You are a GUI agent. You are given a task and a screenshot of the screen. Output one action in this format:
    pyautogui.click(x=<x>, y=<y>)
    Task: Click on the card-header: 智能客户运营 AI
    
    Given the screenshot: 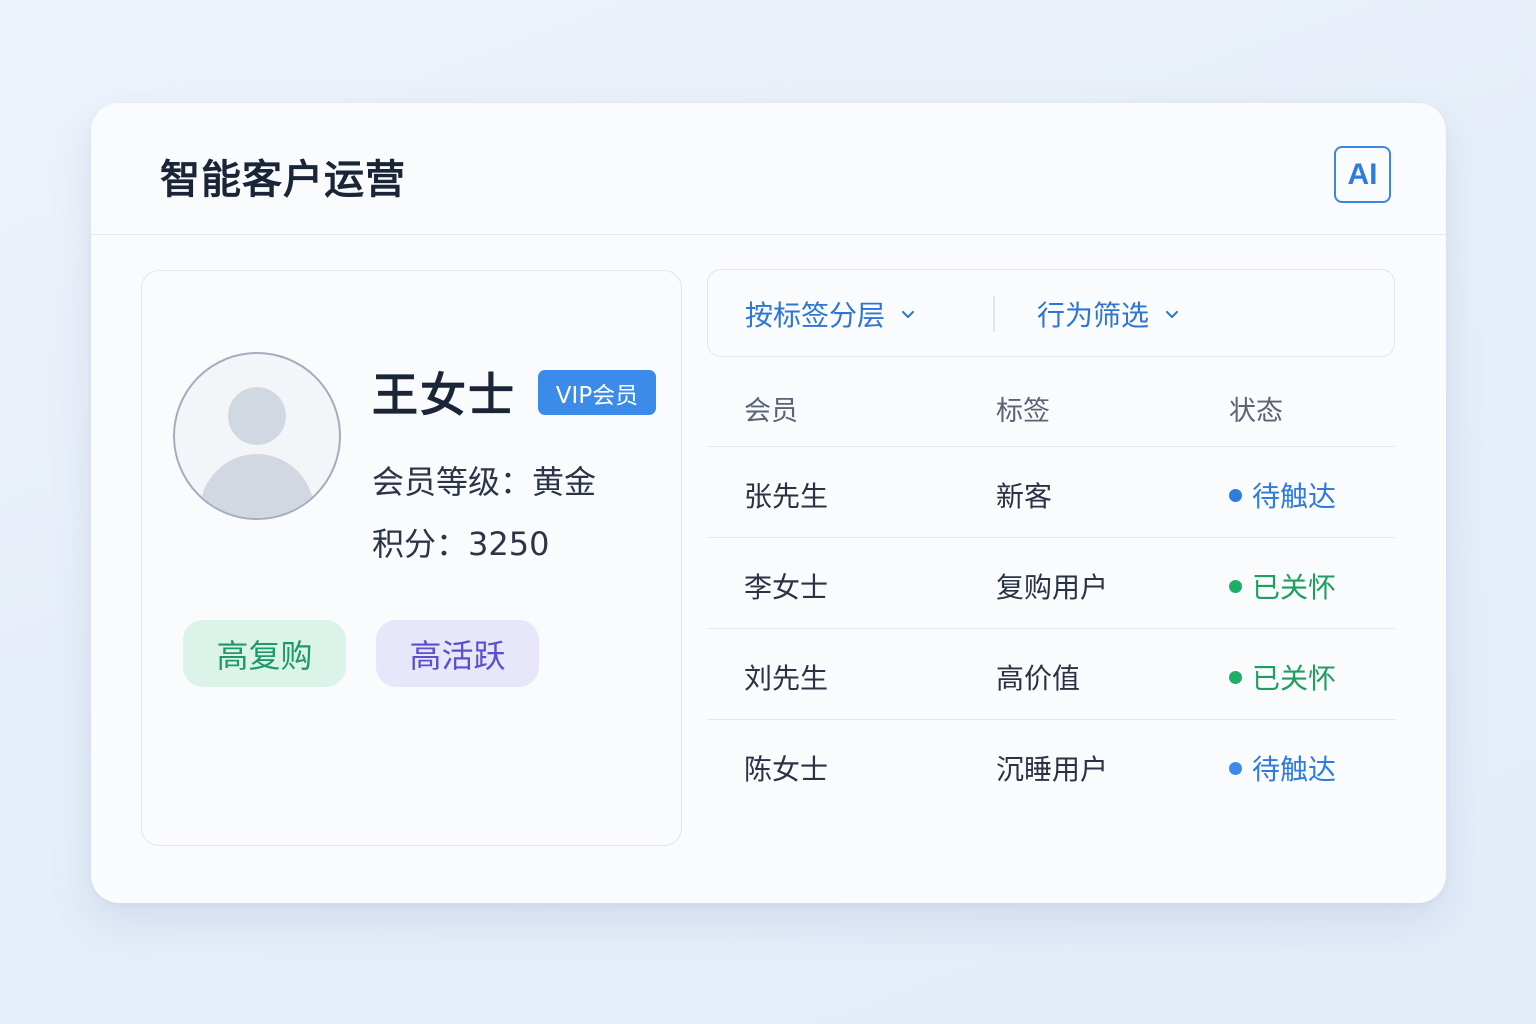 What is the action you would take?
    pyautogui.click(x=768, y=169)
    